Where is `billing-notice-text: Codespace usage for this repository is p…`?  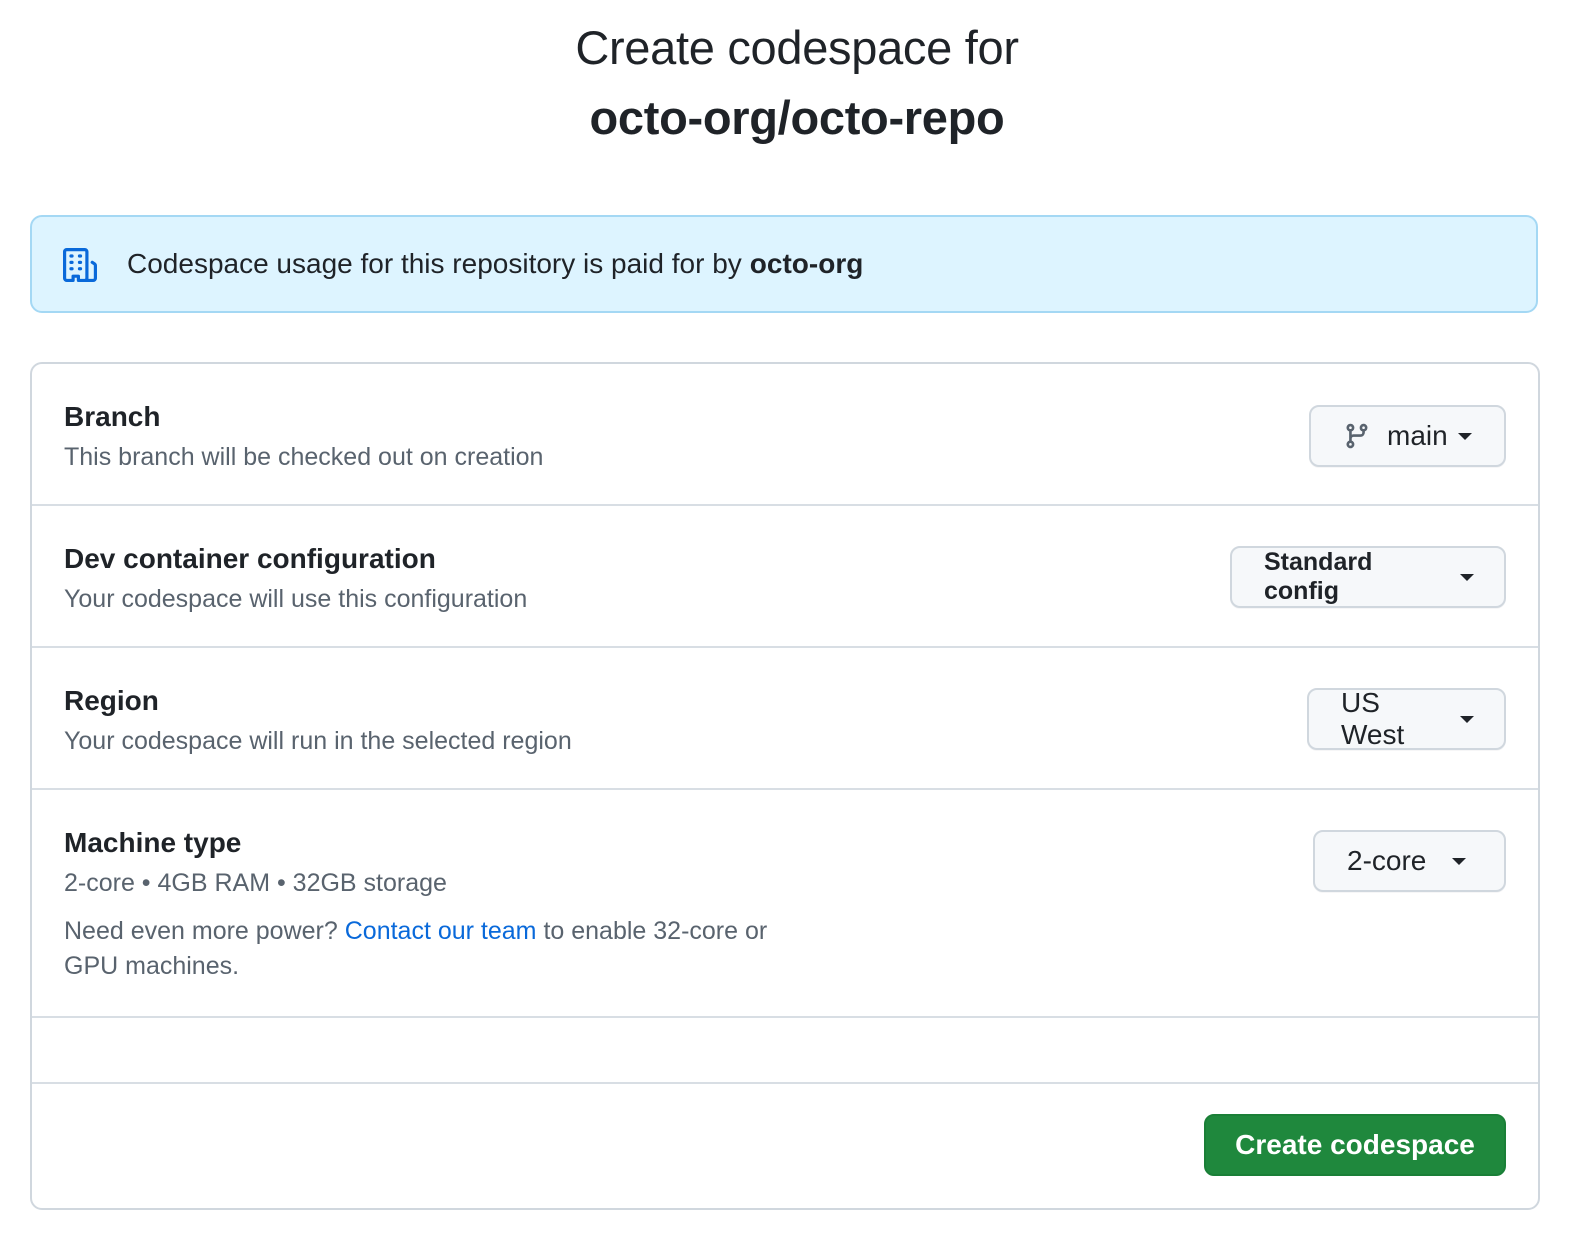
billing-notice-text: Codespace usage for this repository is p… is located at coordinates (495, 264).